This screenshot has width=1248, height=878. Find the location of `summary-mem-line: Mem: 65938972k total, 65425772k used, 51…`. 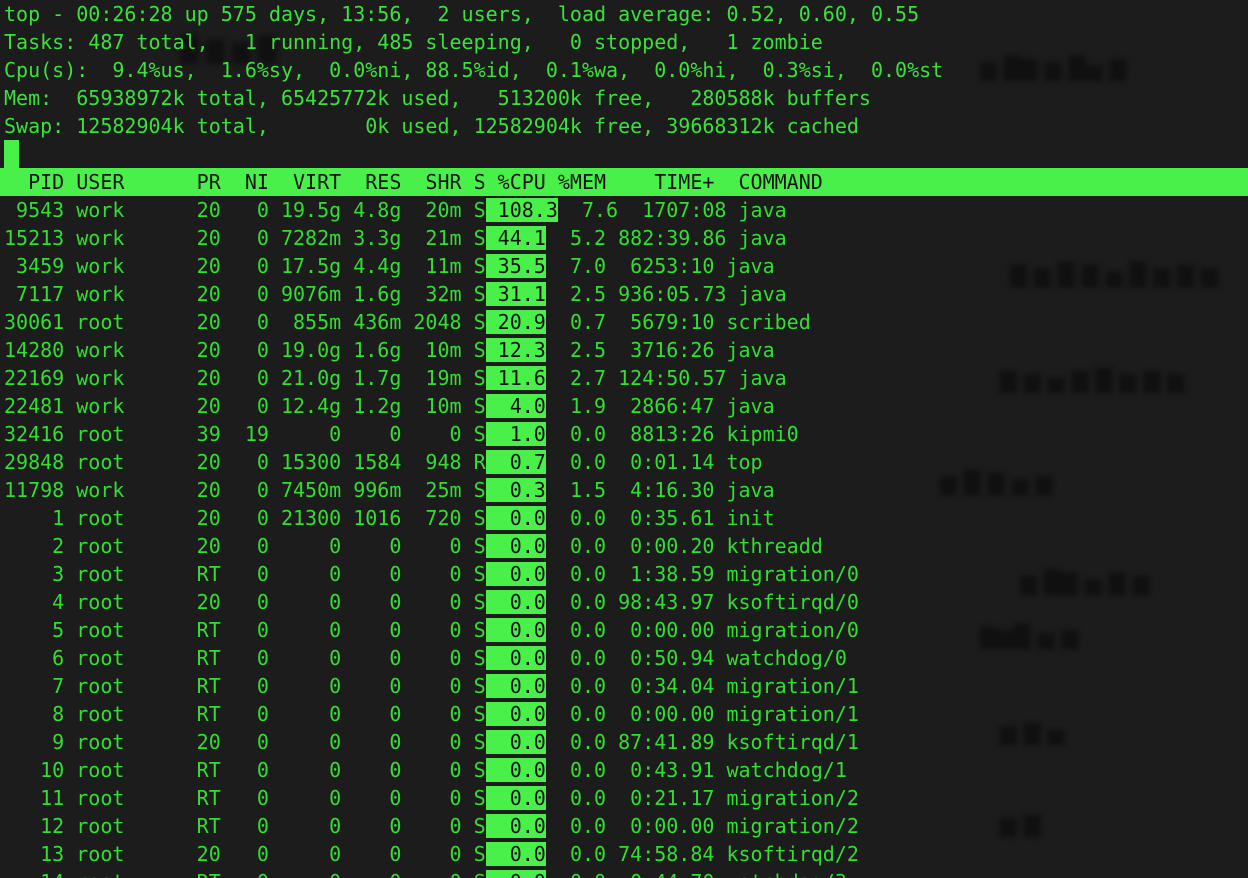

summary-mem-line: Mem: 65938972k total, 65425772k used, 51… is located at coordinates (437, 98).